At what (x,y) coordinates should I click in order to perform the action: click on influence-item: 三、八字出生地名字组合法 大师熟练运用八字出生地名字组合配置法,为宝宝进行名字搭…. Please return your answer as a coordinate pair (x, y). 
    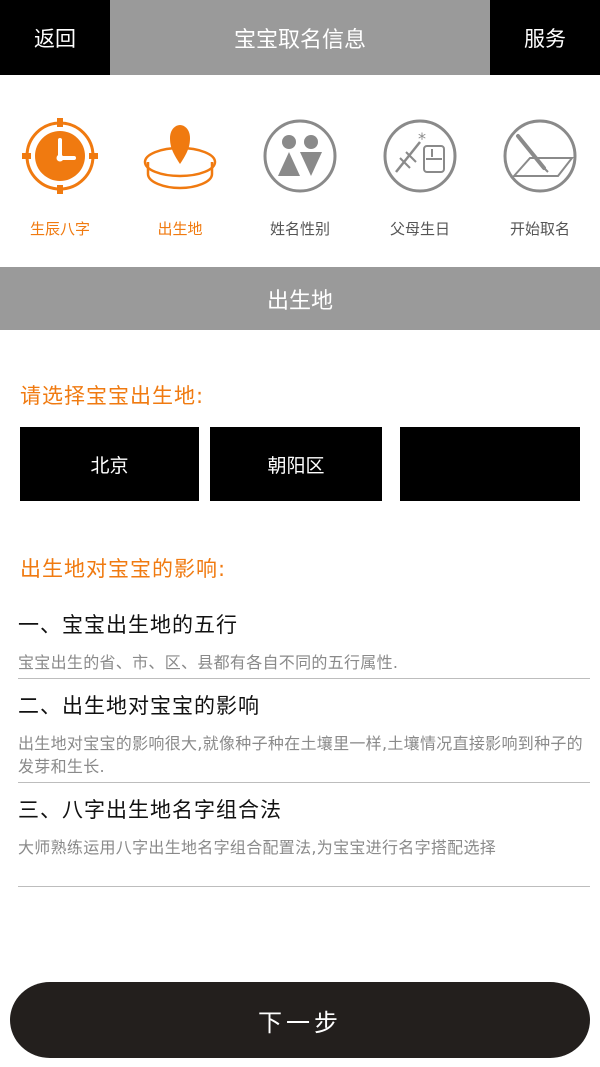
    Looking at the image, I should click on (304, 840).